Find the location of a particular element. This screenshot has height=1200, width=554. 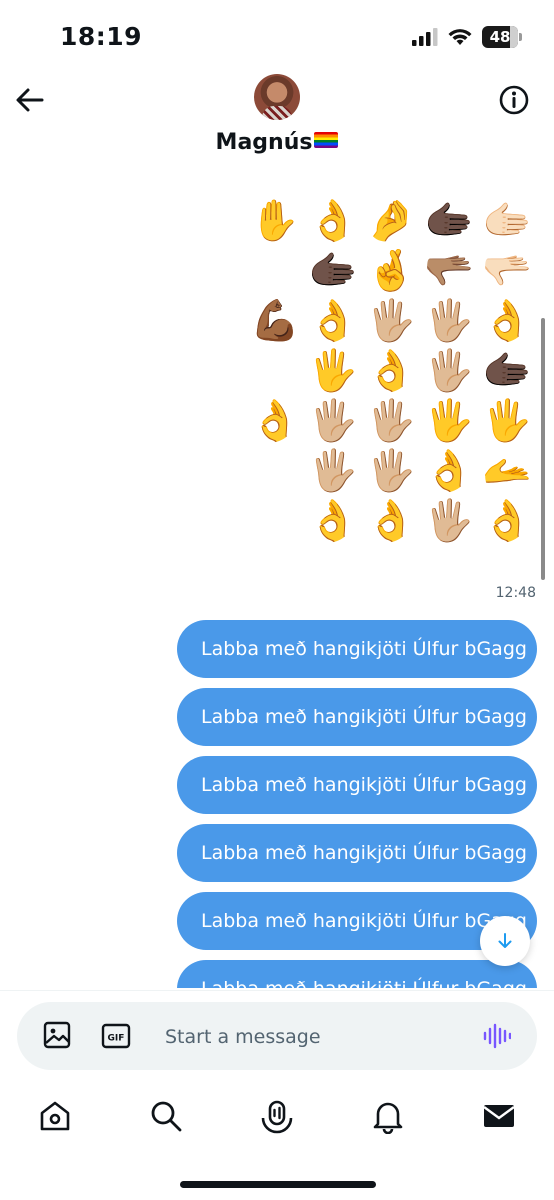

signal-icon is located at coordinates (425, 37).